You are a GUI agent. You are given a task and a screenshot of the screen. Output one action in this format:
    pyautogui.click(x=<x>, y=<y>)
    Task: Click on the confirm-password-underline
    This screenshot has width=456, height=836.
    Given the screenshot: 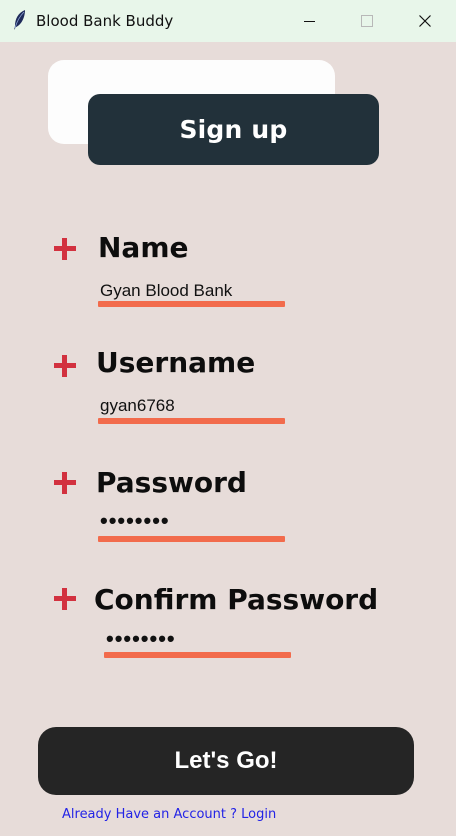 What is the action you would take?
    pyautogui.click(x=197, y=655)
    